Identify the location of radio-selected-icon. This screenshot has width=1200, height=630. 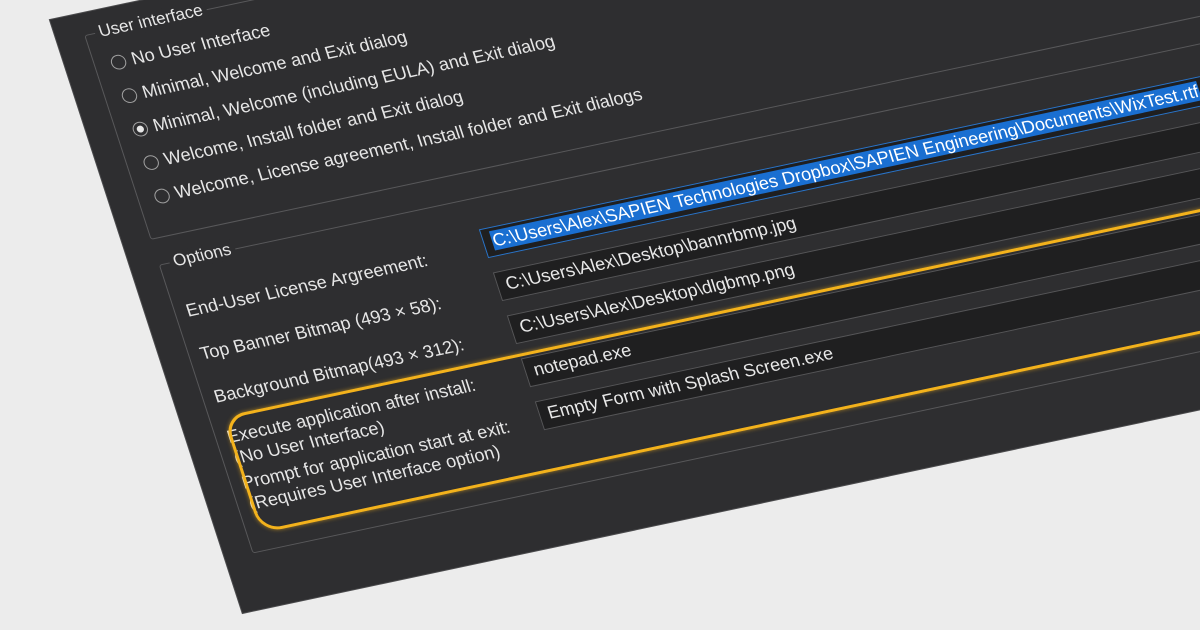
(140, 129).